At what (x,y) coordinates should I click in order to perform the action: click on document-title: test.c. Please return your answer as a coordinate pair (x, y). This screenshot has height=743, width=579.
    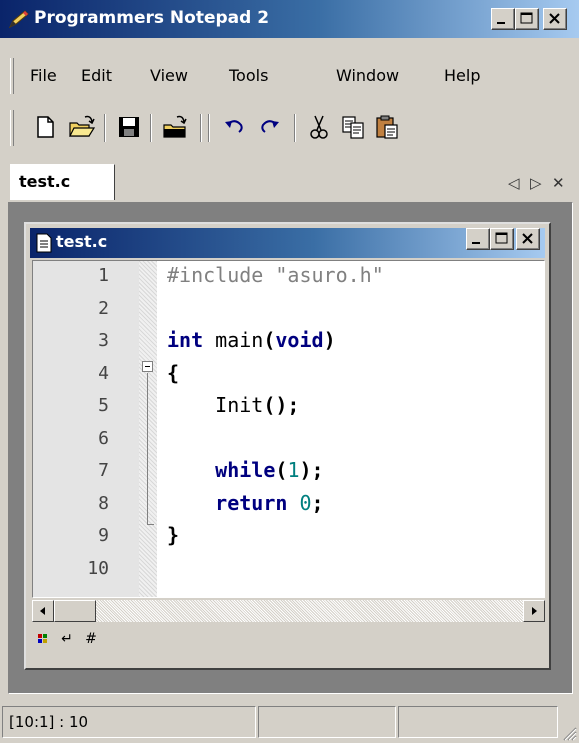
    Looking at the image, I should click on (82, 241).